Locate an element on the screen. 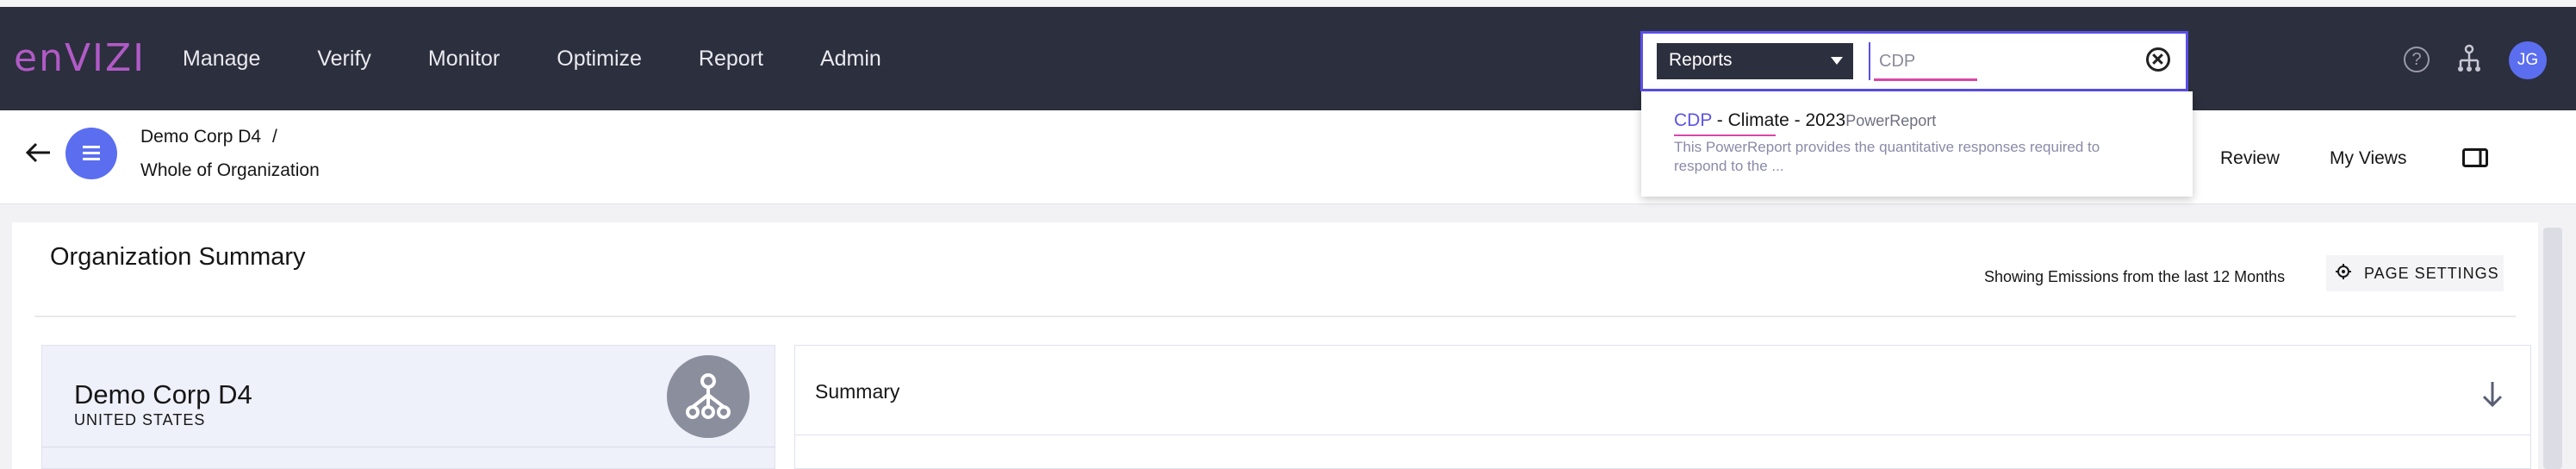  nav-monitor: Monitor is located at coordinates (464, 59).